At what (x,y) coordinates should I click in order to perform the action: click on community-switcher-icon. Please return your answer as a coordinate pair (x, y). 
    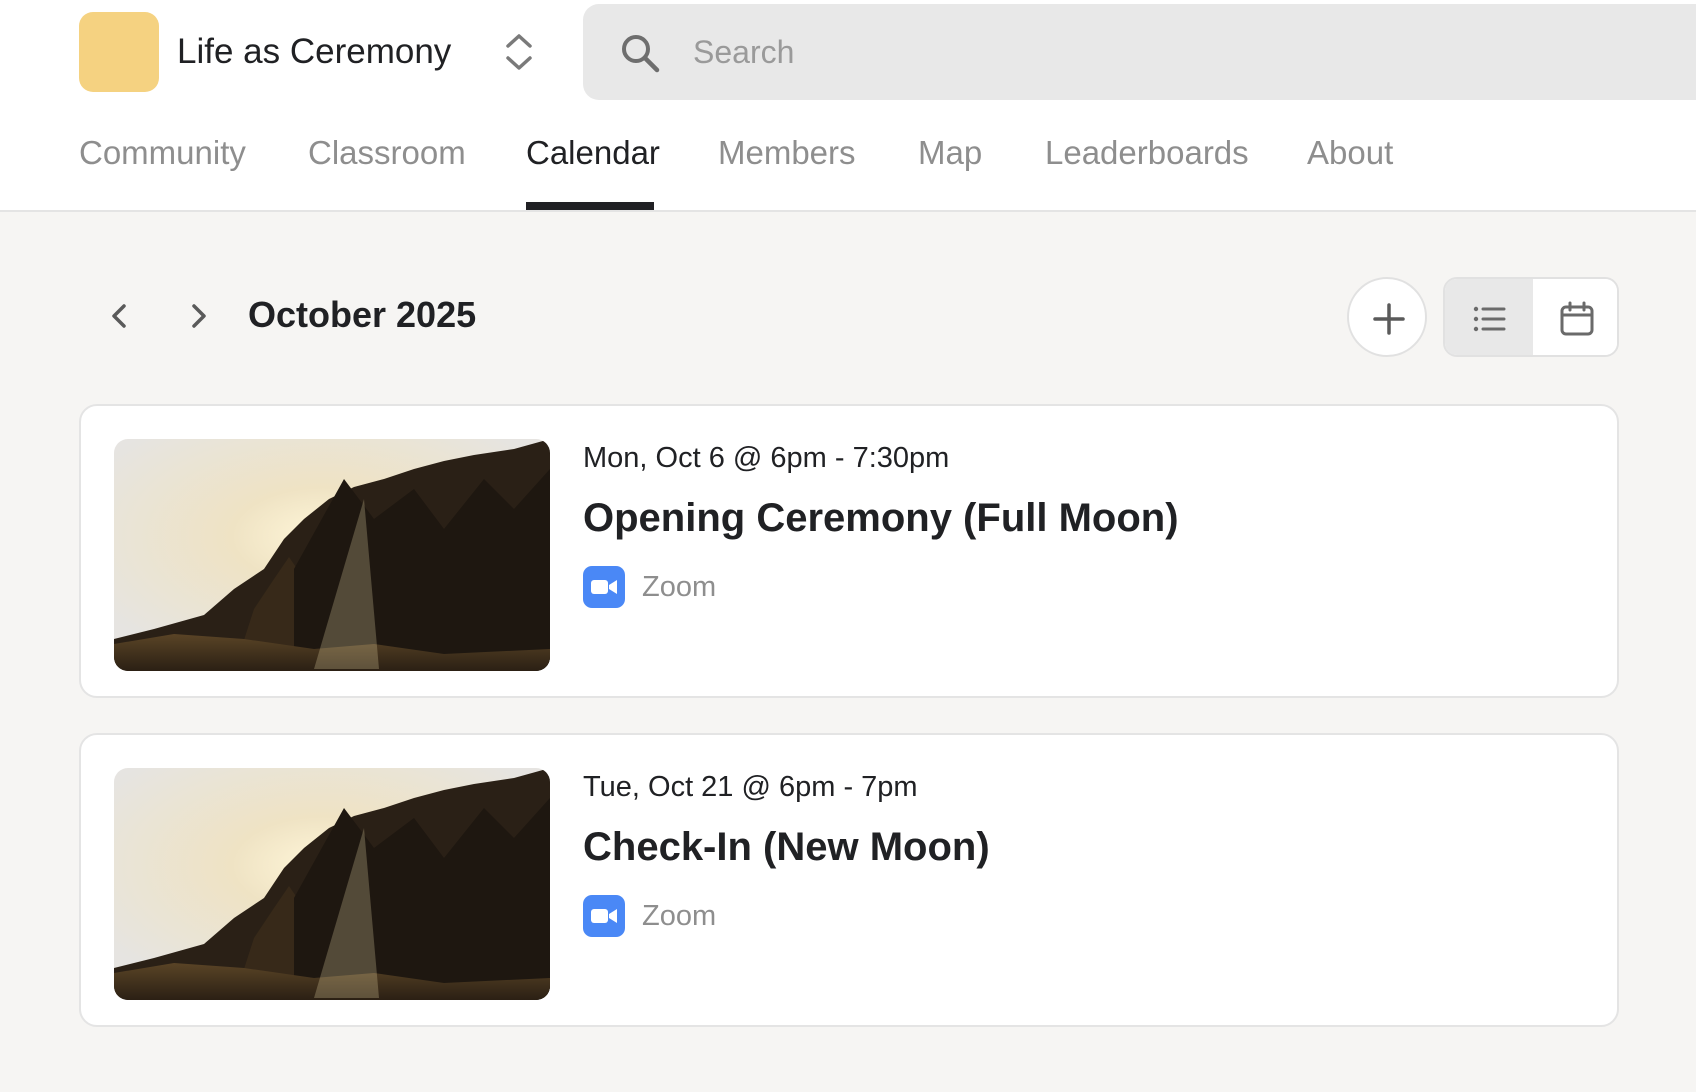
    Looking at the image, I should click on (519, 52).